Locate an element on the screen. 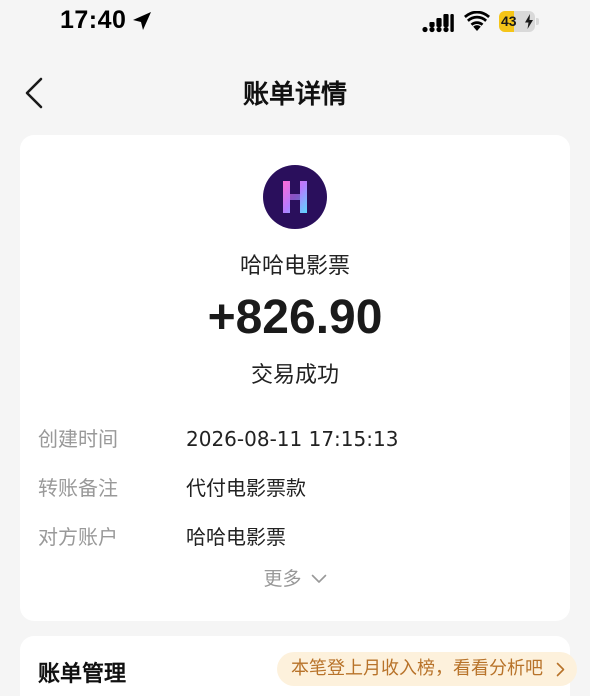 The width and height of the screenshot is (590, 696). detail-row-created-time: 创建时间 2026-08-11 17:15:13 is located at coordinates (295, 439).